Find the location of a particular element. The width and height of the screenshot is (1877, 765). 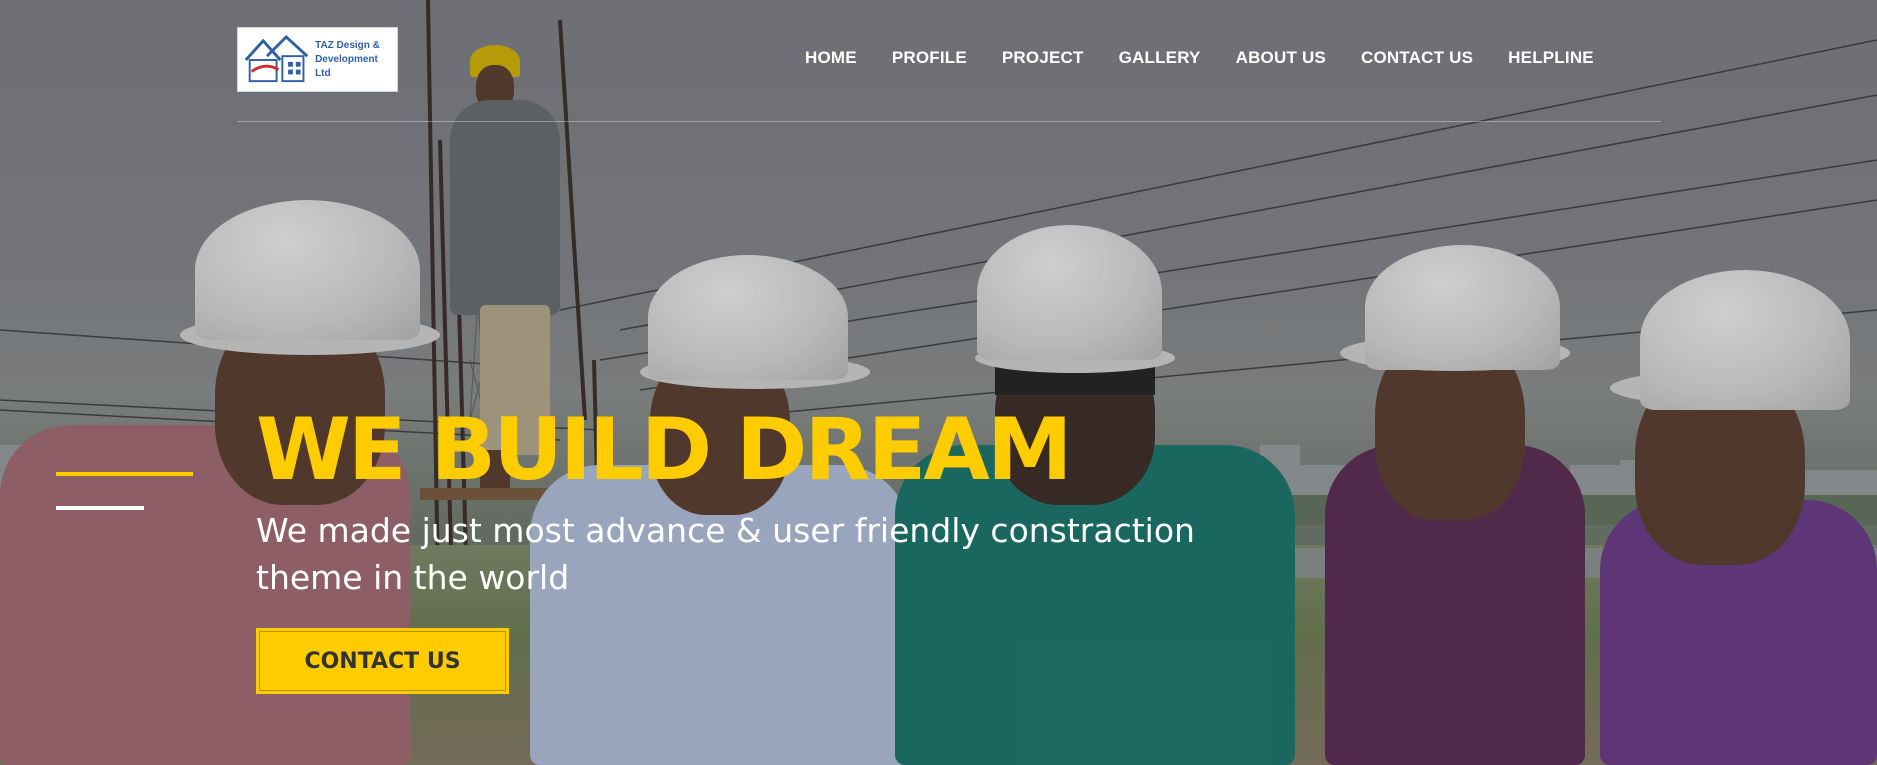

contact-us-button-label: CONTACT US is located at coordinates (382, 661).